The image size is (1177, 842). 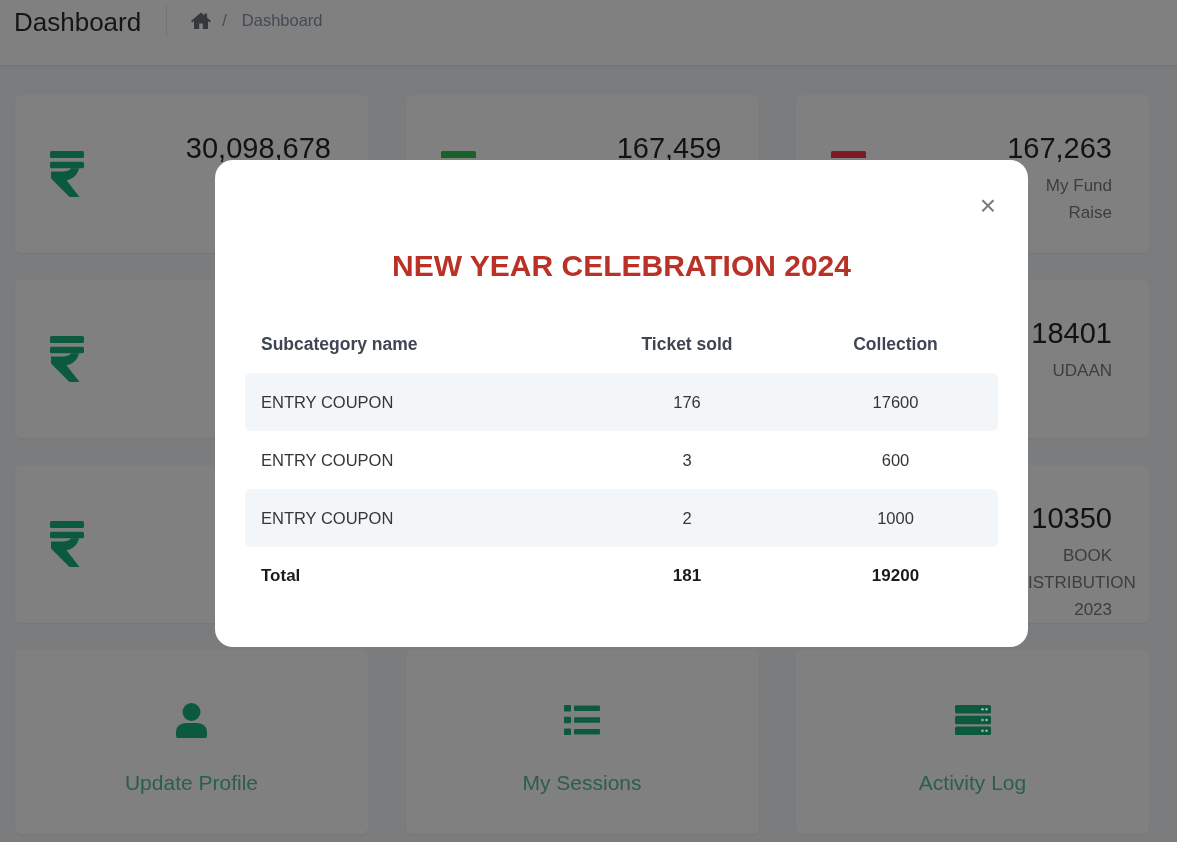 What do you see at coordinates (972, 720) in the screenshot?
I see `server-icon` at bounding box center [972, 720].